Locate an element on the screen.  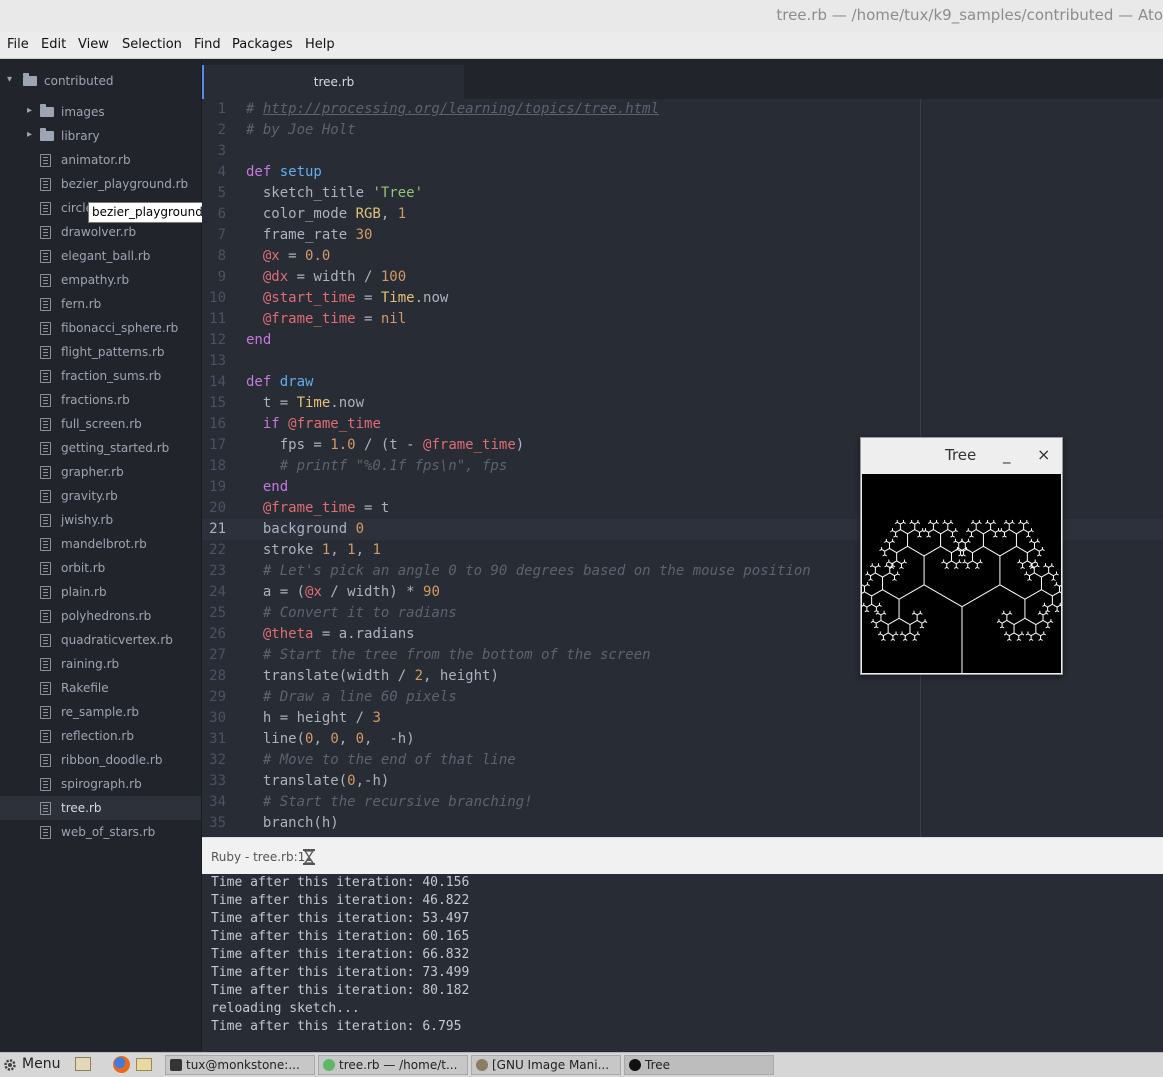
code-line: 35 branch(h) is located at coordinates (682, 823).